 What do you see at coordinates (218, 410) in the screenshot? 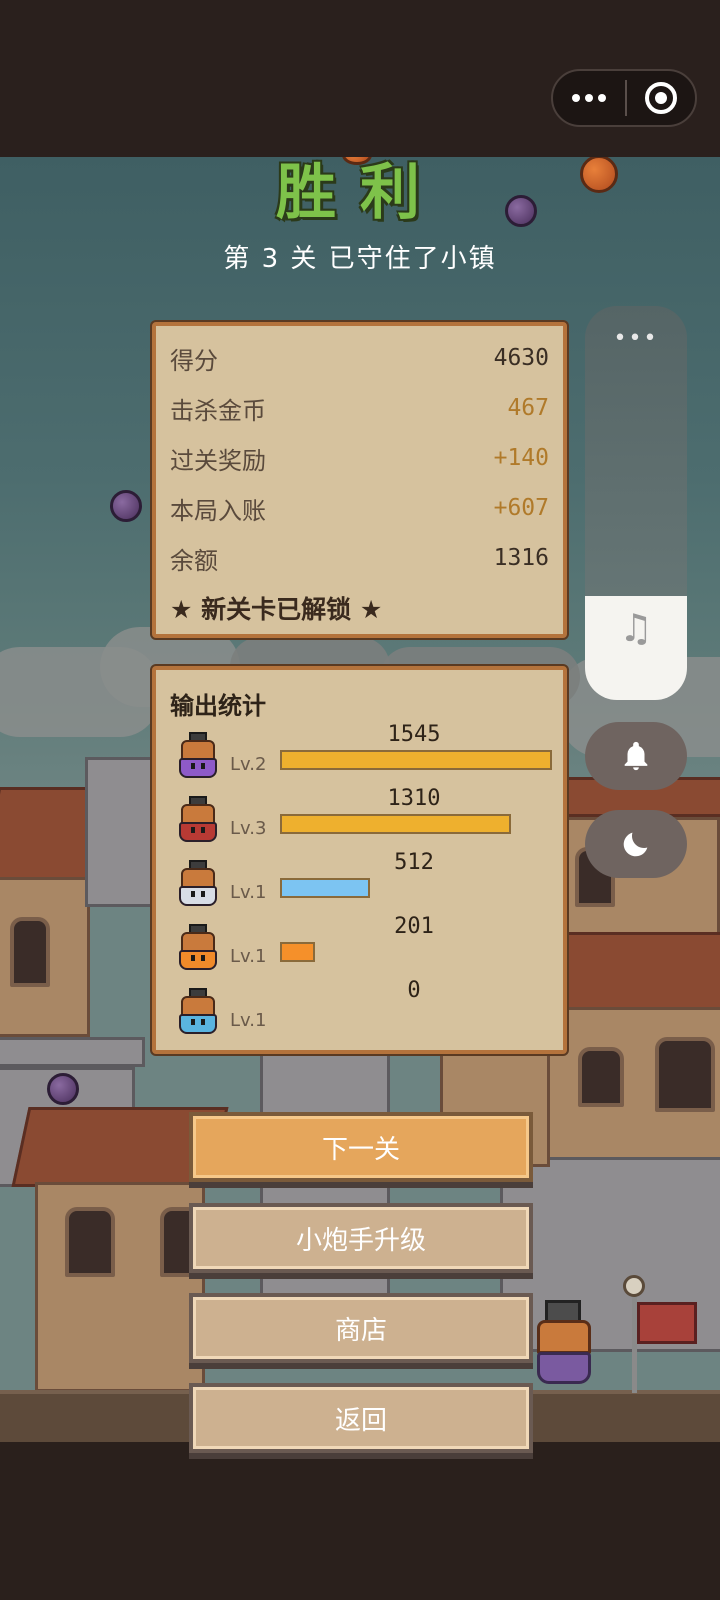
I see `stat-label: 击杀金币` at bounding box center [218, 410].